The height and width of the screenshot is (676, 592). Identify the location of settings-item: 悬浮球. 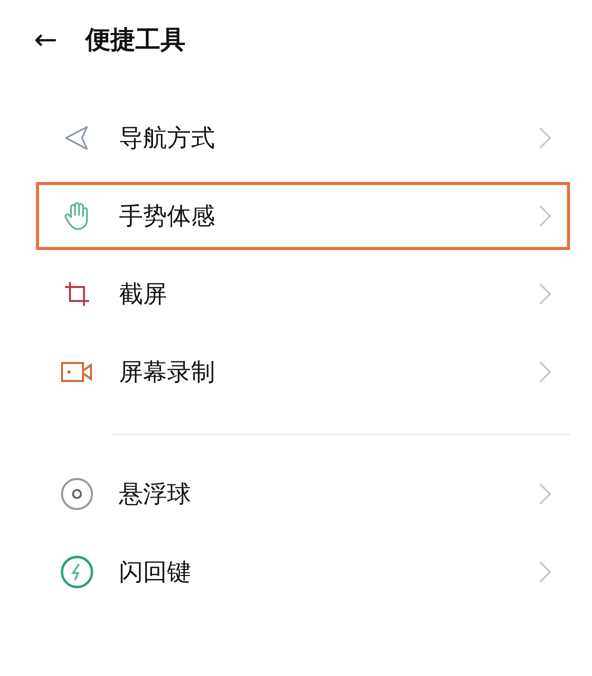
(303, 494).